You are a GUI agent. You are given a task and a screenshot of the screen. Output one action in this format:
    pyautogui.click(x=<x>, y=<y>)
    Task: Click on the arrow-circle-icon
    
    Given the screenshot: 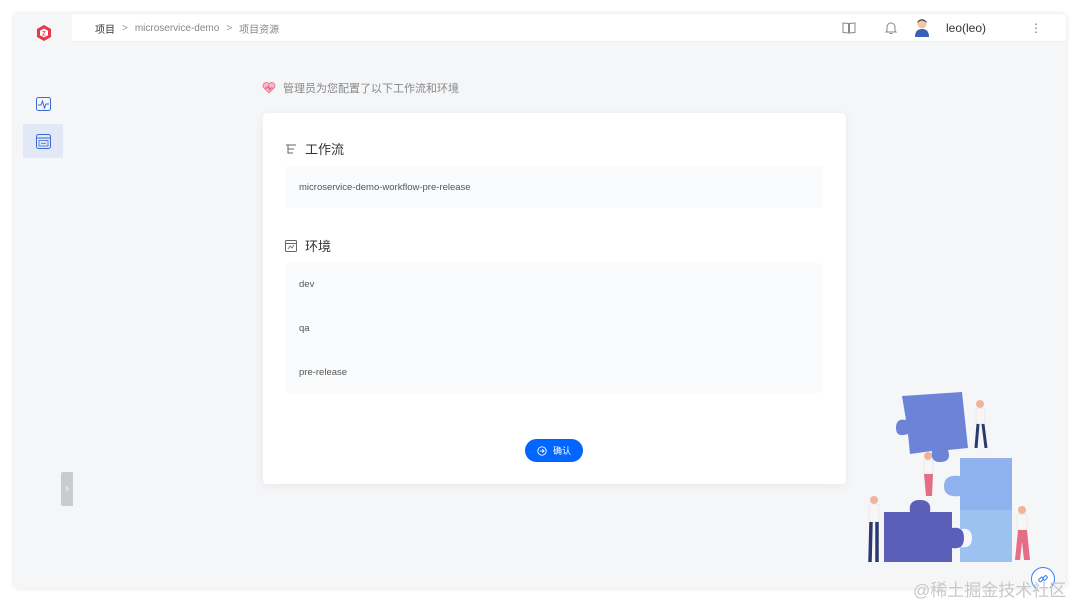 What is the action you would take?
    pyautogui.click(x=542, y=450)
    